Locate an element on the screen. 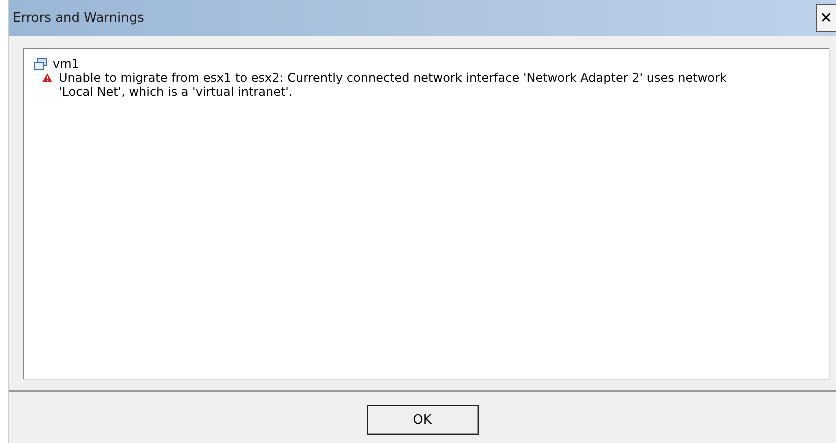 The image size is (836, 443). ok-button: OK is located at coordinates (422, 420).